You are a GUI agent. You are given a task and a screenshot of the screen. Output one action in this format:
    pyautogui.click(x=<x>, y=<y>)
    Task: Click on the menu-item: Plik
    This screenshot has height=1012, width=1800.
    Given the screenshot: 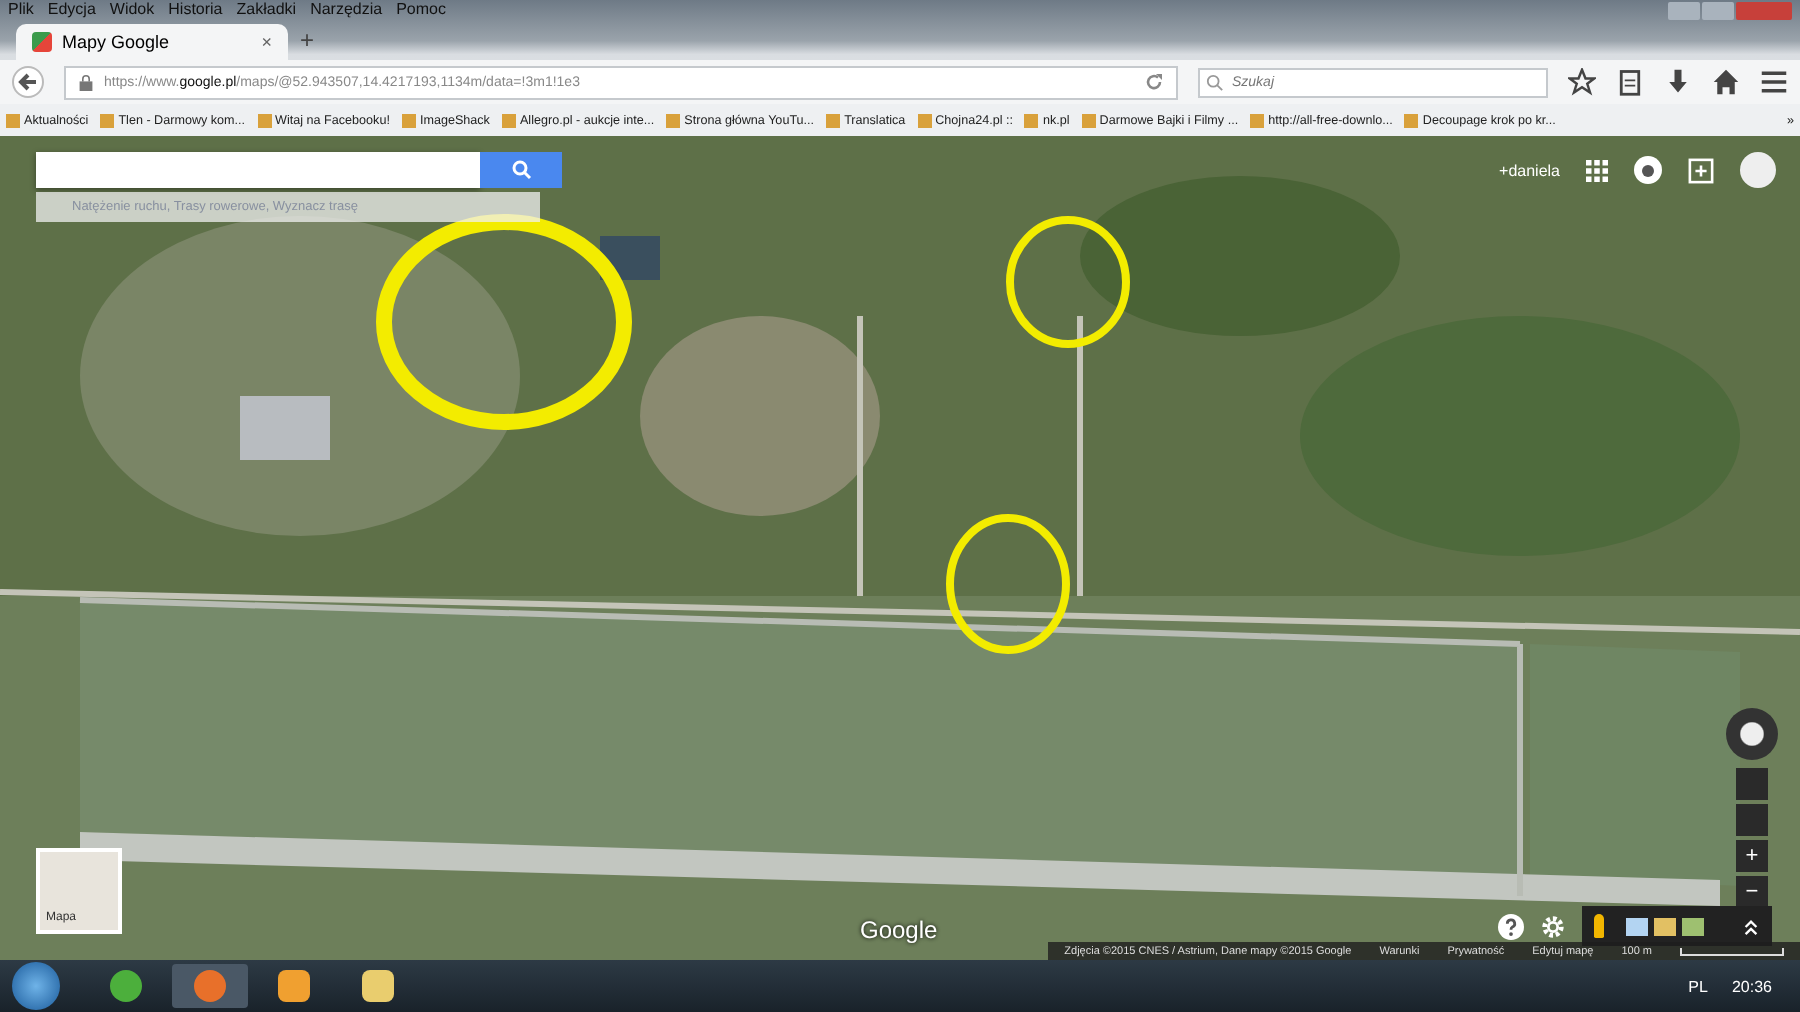 What is the action you would take?
    pyautogui.click(x=21, y=10)
    